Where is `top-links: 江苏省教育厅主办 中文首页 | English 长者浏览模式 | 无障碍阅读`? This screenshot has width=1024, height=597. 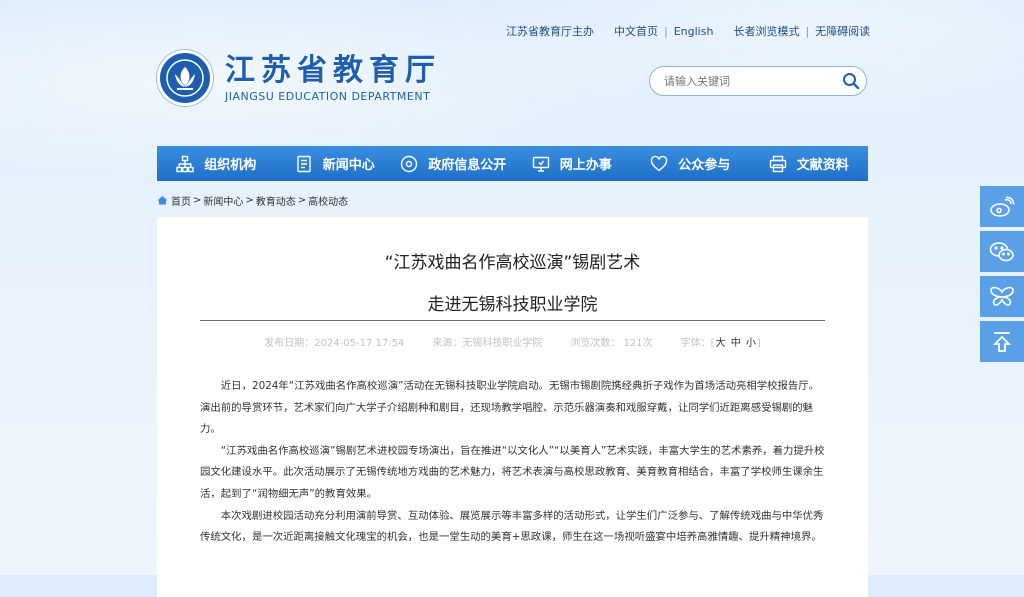 top-links: 江苏省教育厅主办 中文首页 | English 长者浏览模式 | 无障碍阅读 is located at coordinates (688, 31).